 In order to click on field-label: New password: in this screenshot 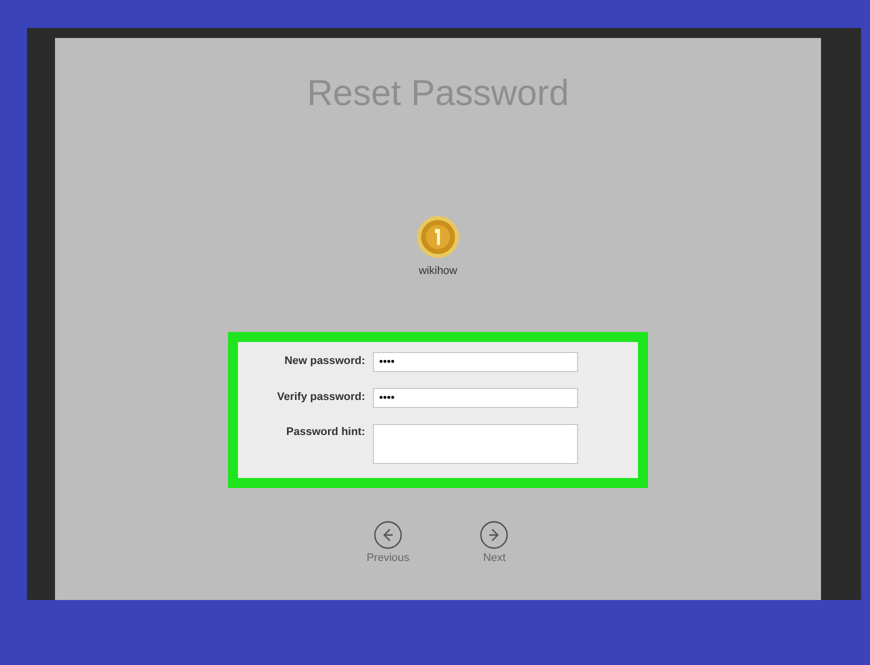, I will do `click(324, 362)`.